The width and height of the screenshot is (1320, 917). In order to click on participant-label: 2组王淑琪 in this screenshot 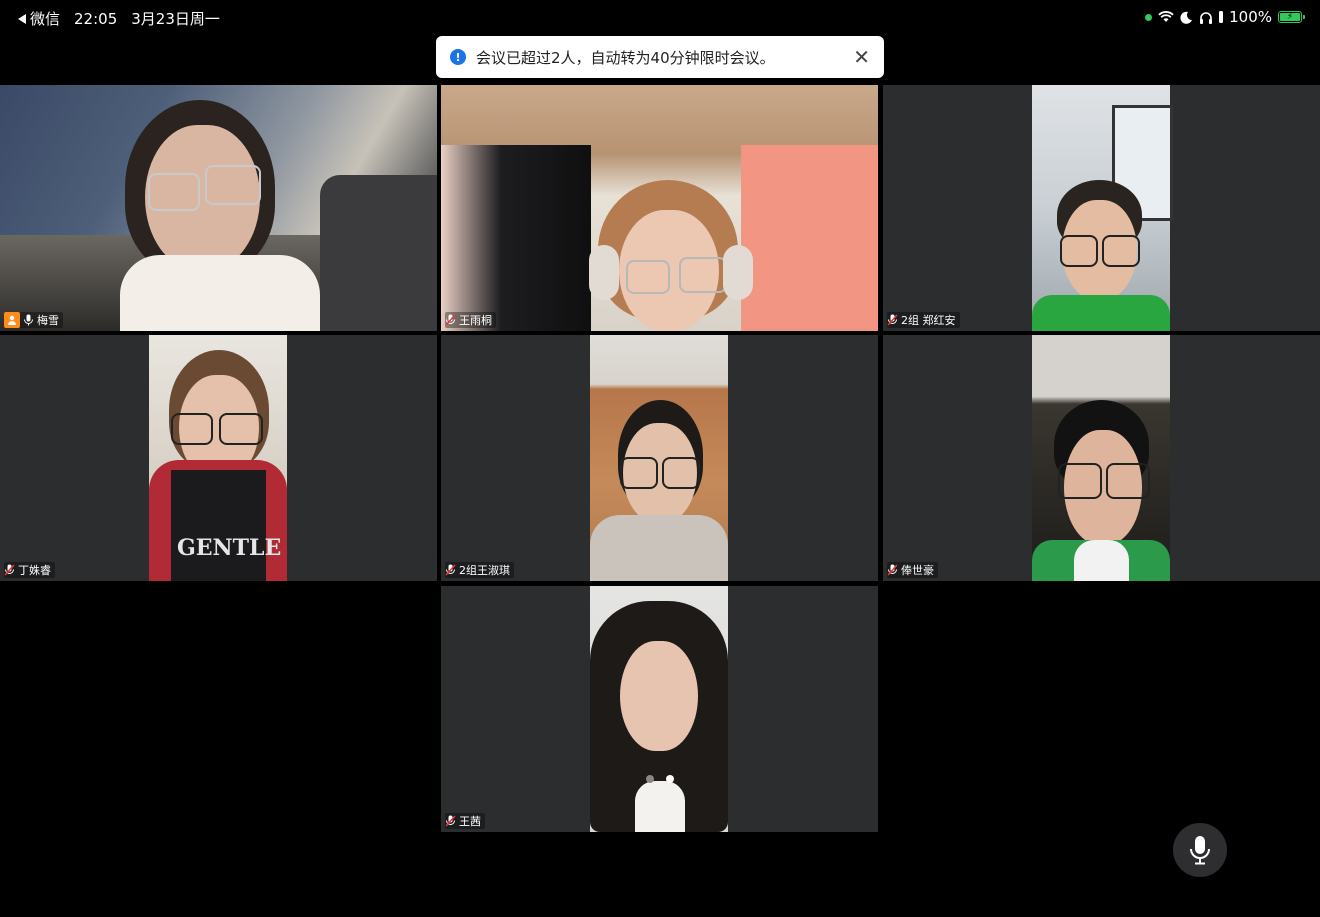, I will do `click(479, 570)`.